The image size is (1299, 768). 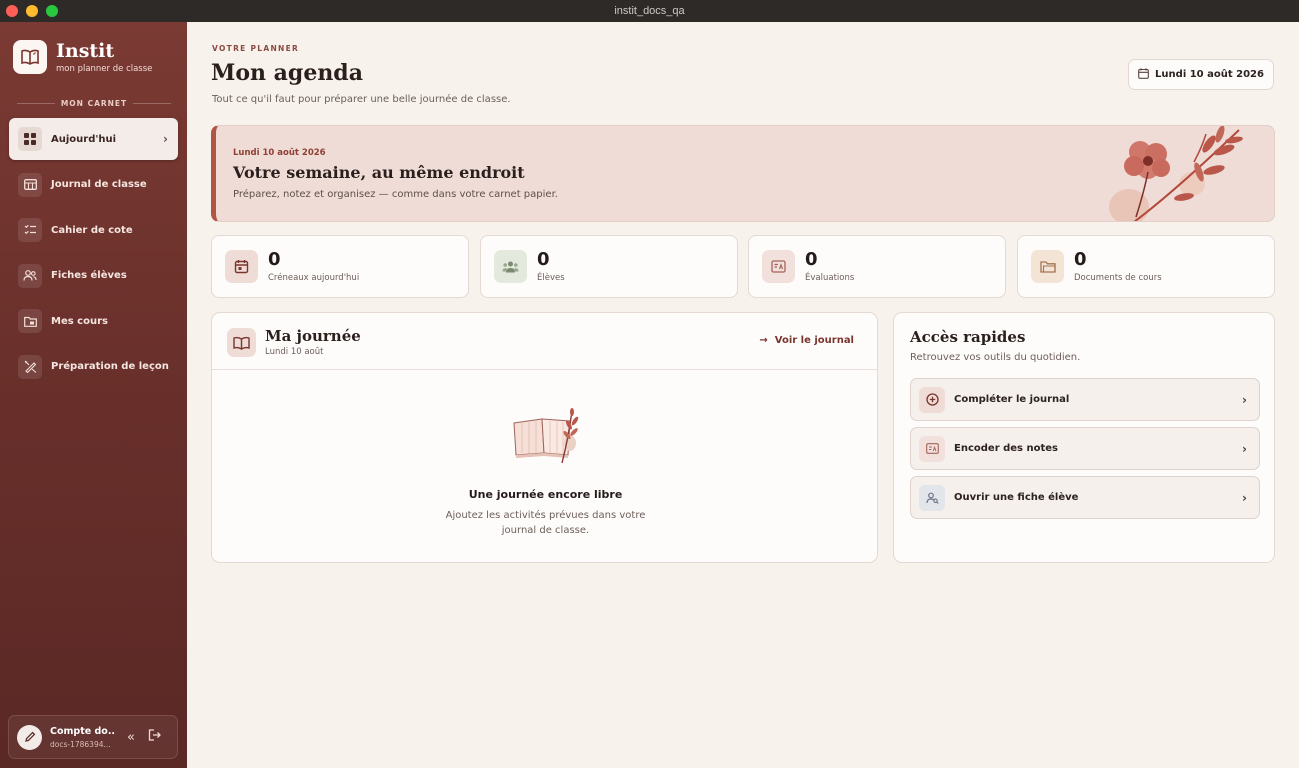 I want to click on sidebar-item-label: Journal de classe, so click(x=99, y=185).